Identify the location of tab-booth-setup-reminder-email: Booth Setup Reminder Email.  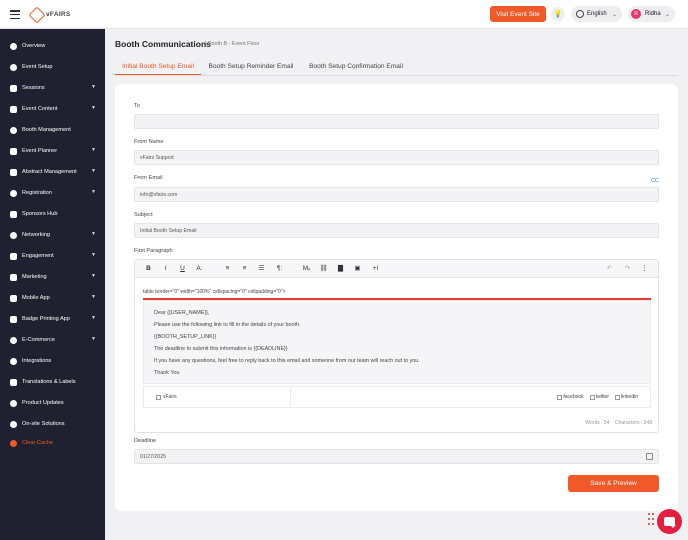
(251, 66).